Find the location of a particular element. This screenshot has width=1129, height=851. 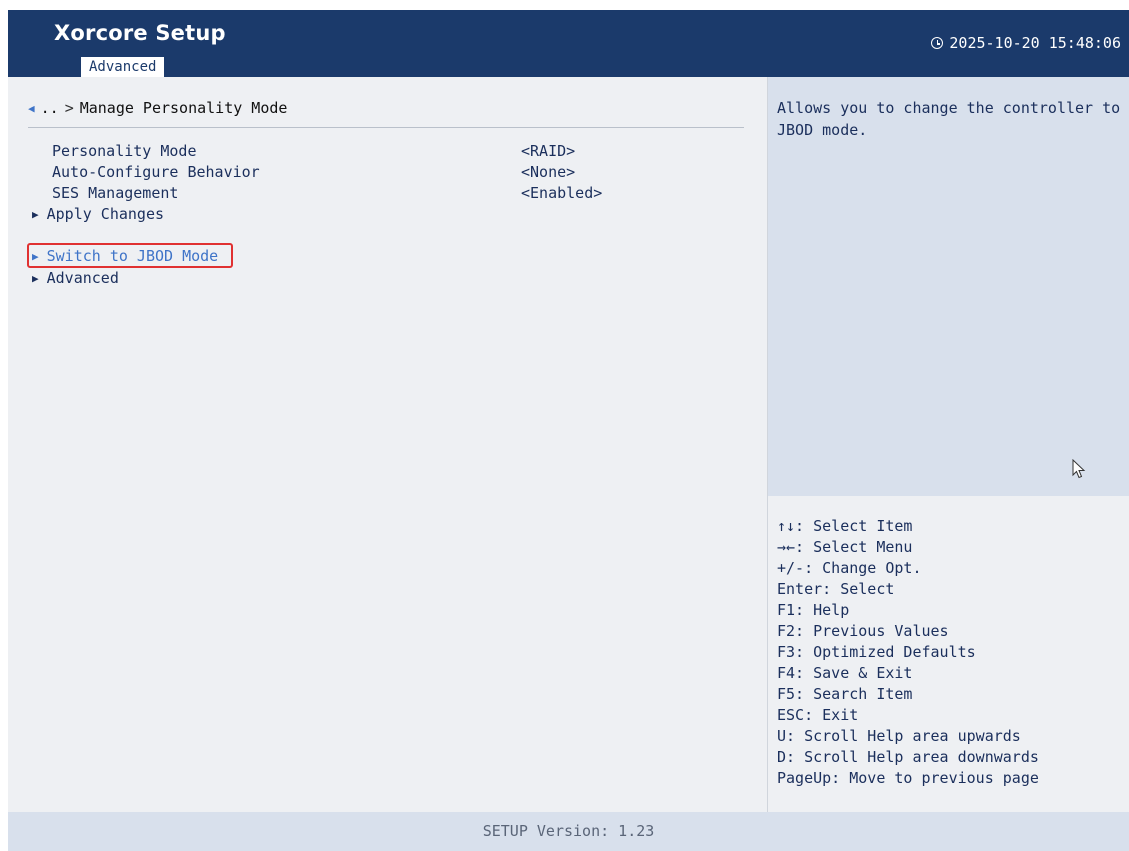

key-legend-item: F3: Optimized Defaults is located at coordinates (876, 652).